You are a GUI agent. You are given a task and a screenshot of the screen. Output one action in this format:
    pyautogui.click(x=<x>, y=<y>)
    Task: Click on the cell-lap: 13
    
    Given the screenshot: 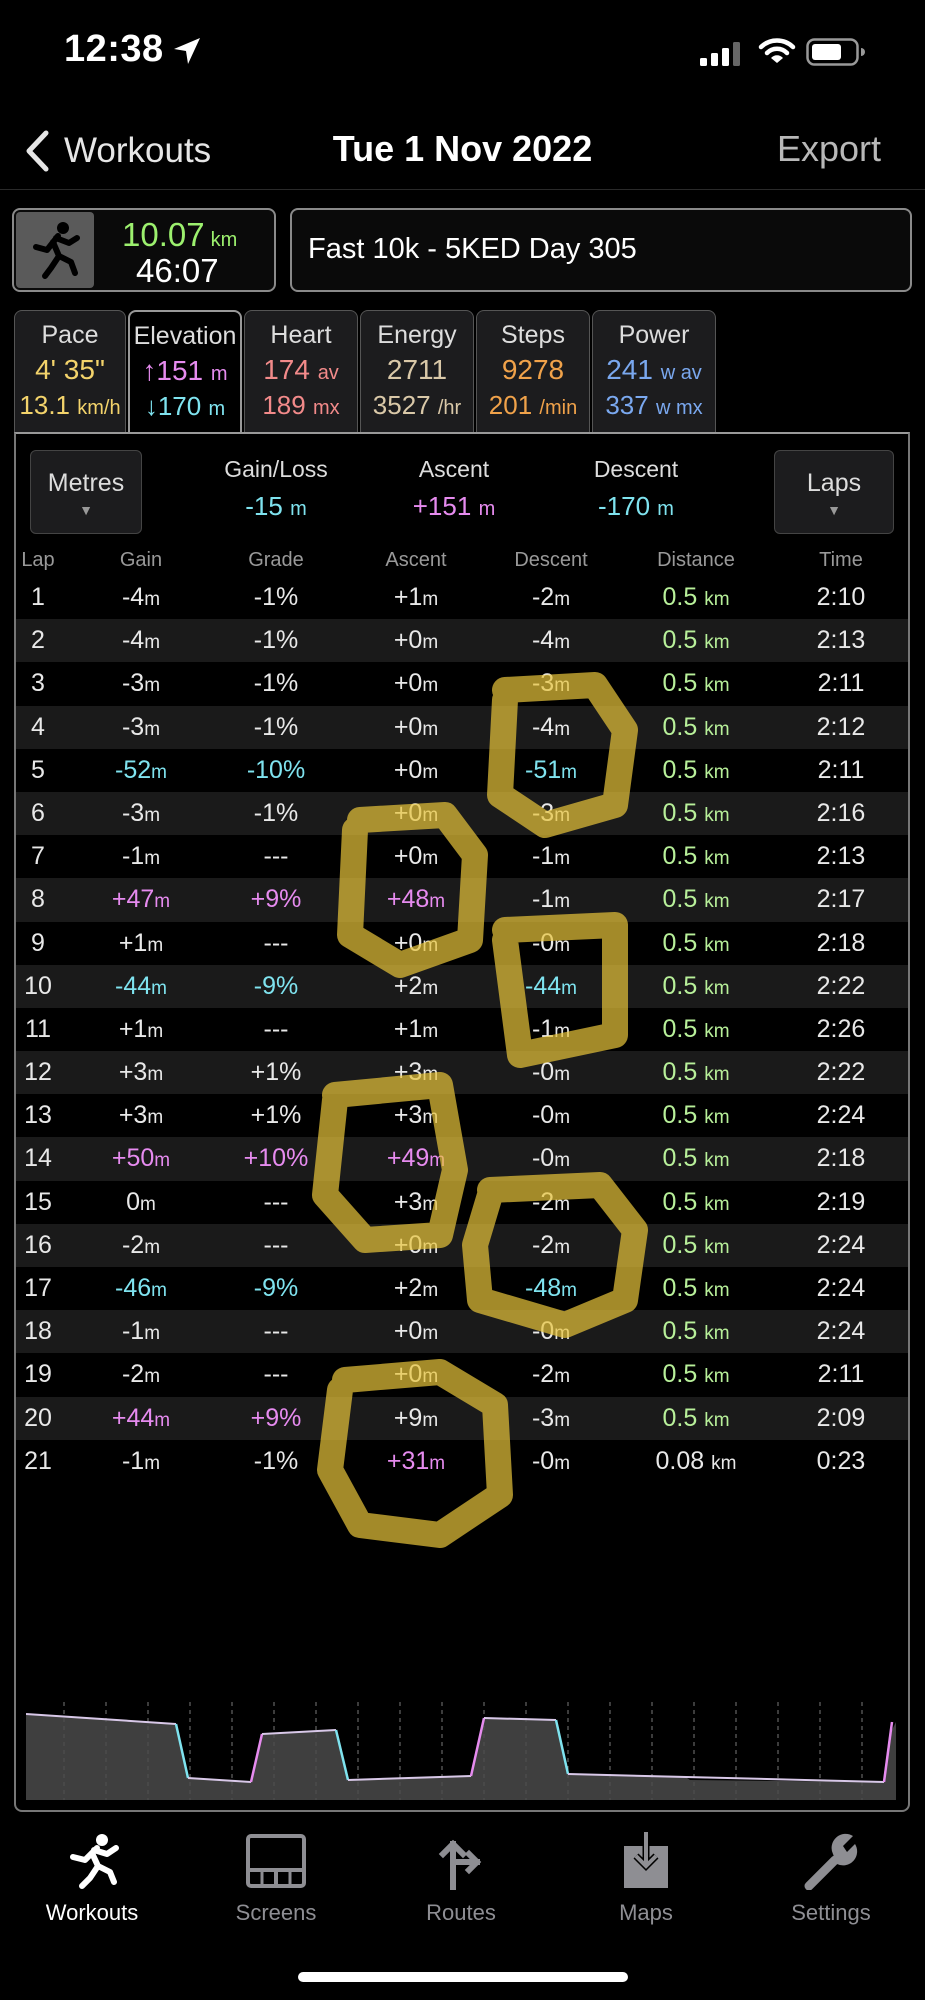 What is the action you would take?
    pyautogui.click(x=38, y=1115)
    